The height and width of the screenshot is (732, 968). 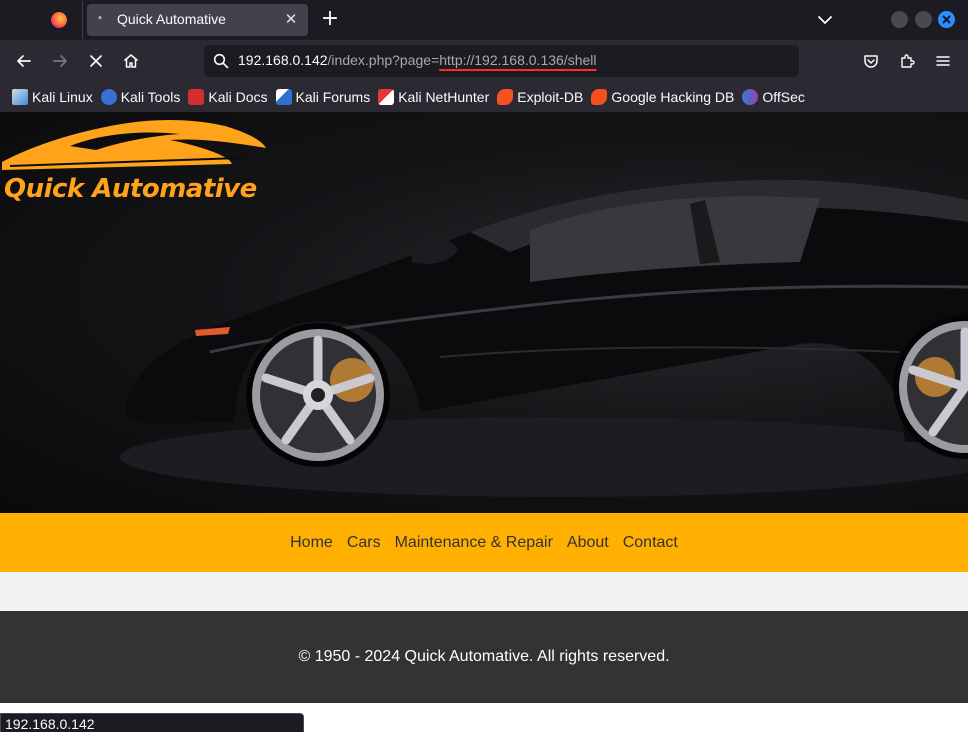 What do you see at coordinates (221, 61) in the screenshot?
I see `search-icon` at bounding box center [221, 61].